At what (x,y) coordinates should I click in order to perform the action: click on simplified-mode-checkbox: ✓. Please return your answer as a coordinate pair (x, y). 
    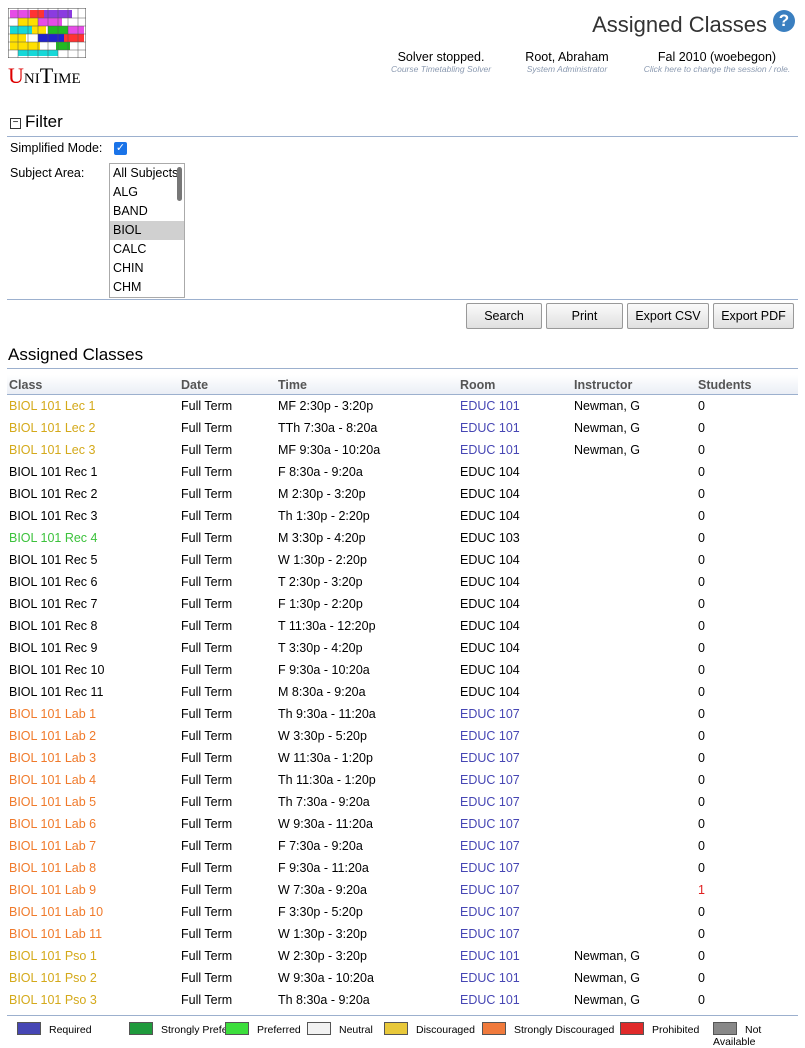
    Looking at the image, I should click on (120, 148).